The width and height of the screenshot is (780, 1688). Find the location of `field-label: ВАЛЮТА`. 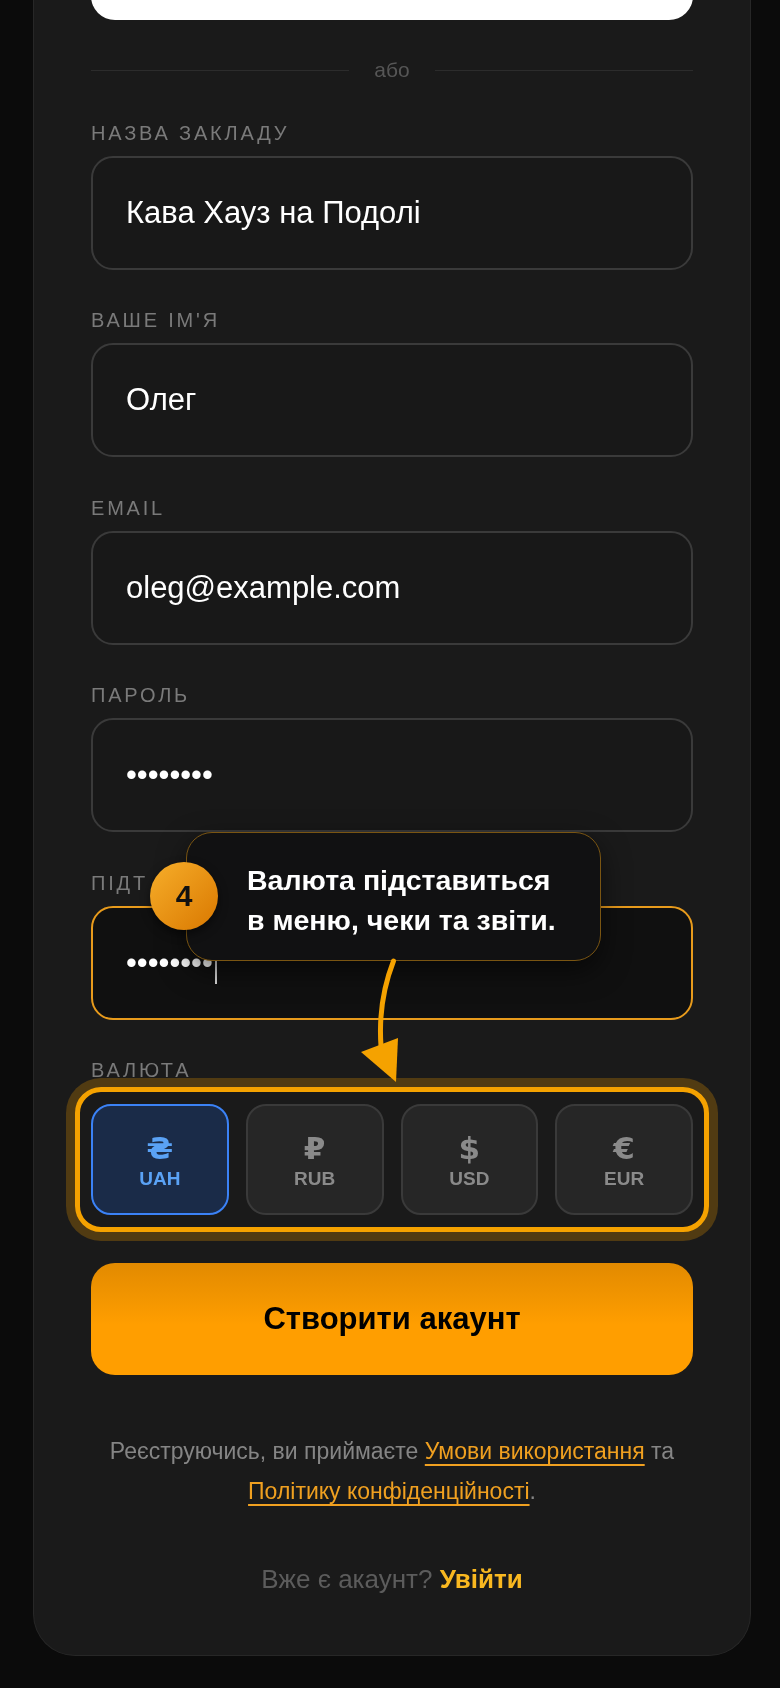

field-label: ВАЛЮТА is located at coordinates (141, 1070).